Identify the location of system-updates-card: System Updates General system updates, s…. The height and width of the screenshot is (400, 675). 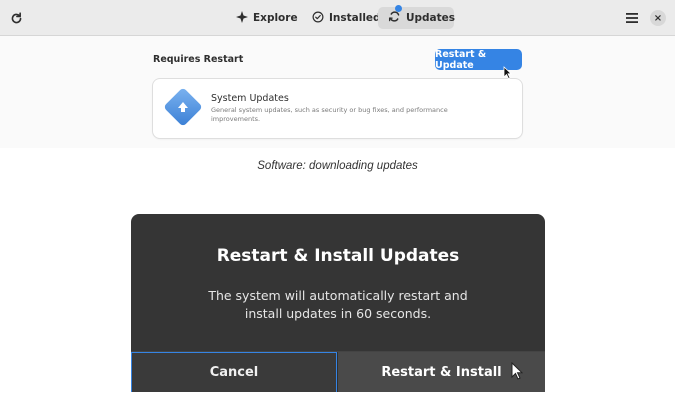
(337, 108).